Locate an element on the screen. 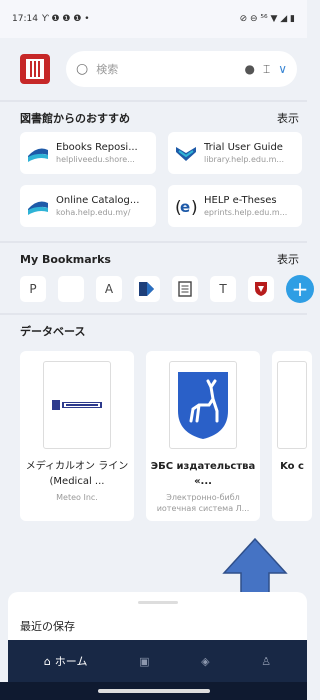 Image resolution: width=320 pixels, height=700 pixels. home-gesture-pill is located at coordinates (153, 691).